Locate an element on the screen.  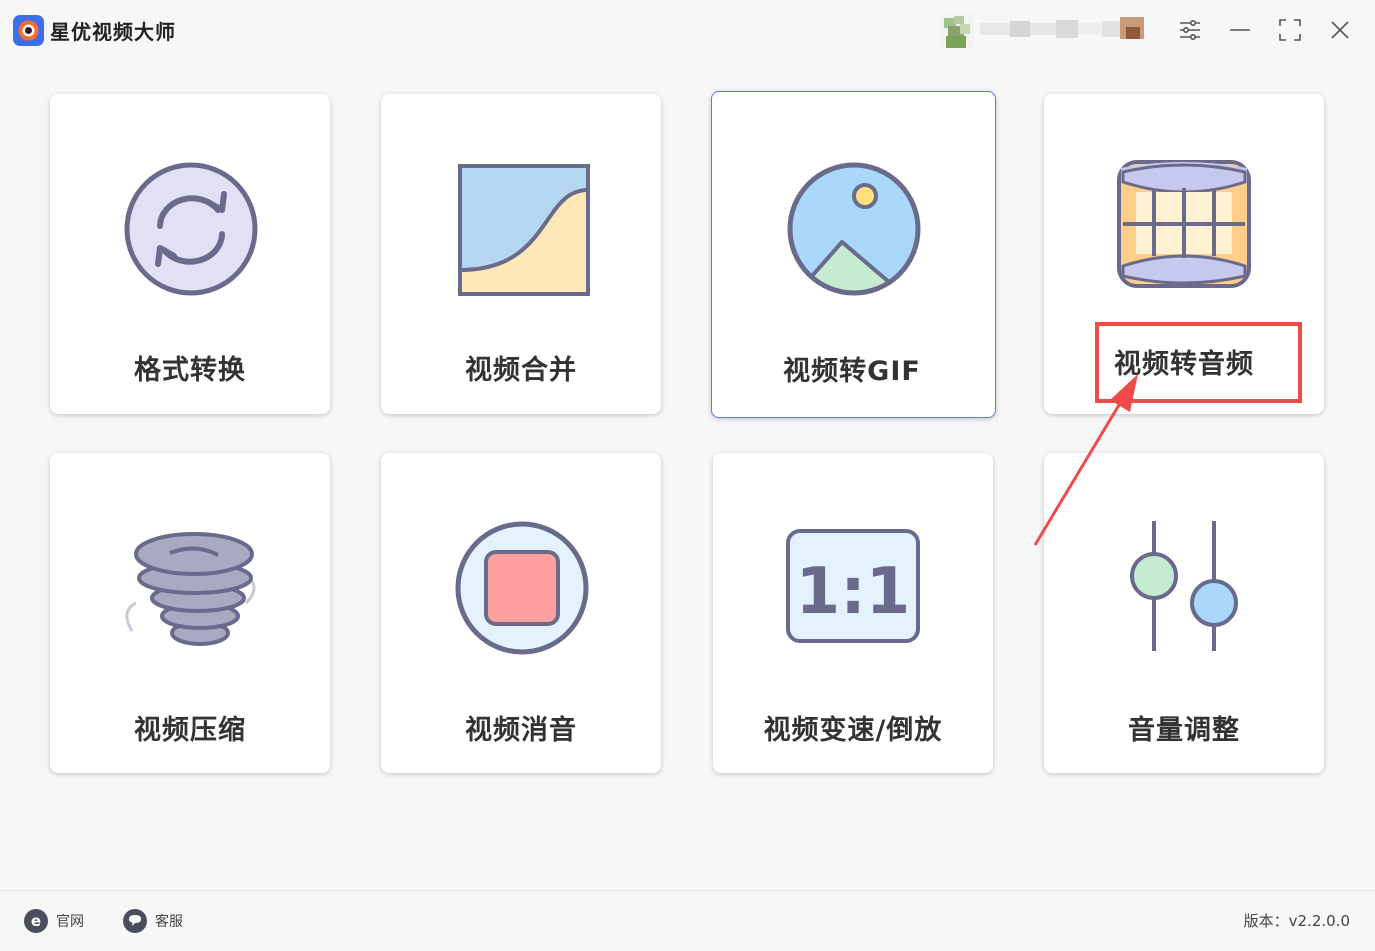
tool-card-video-speed: 1:1 视频变速/倒放 is located at coordinates (853, 613).